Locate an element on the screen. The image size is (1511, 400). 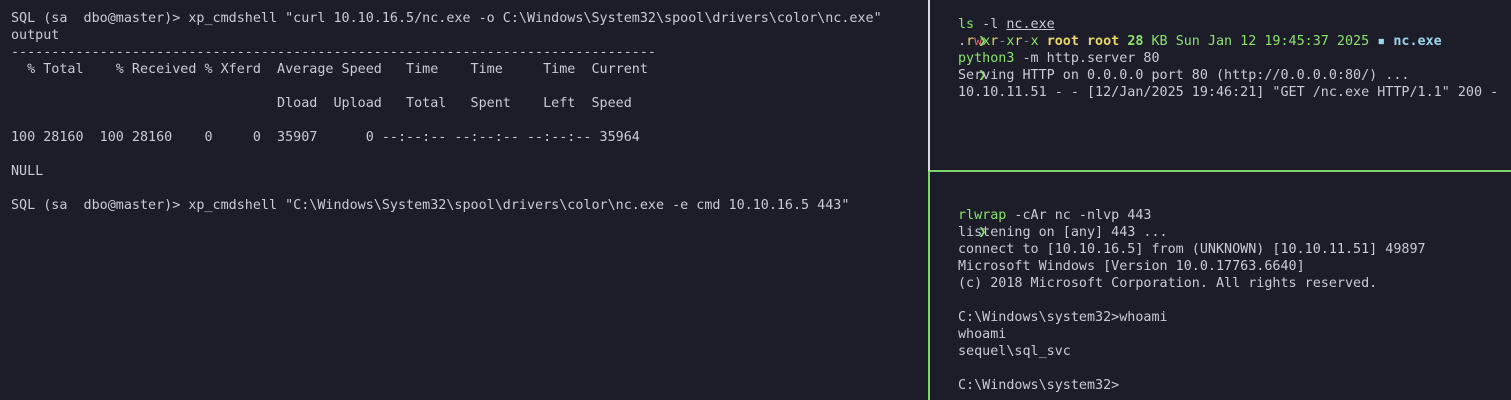
command-line: ls -l nc.exe is located at coordinates (1006, 24).